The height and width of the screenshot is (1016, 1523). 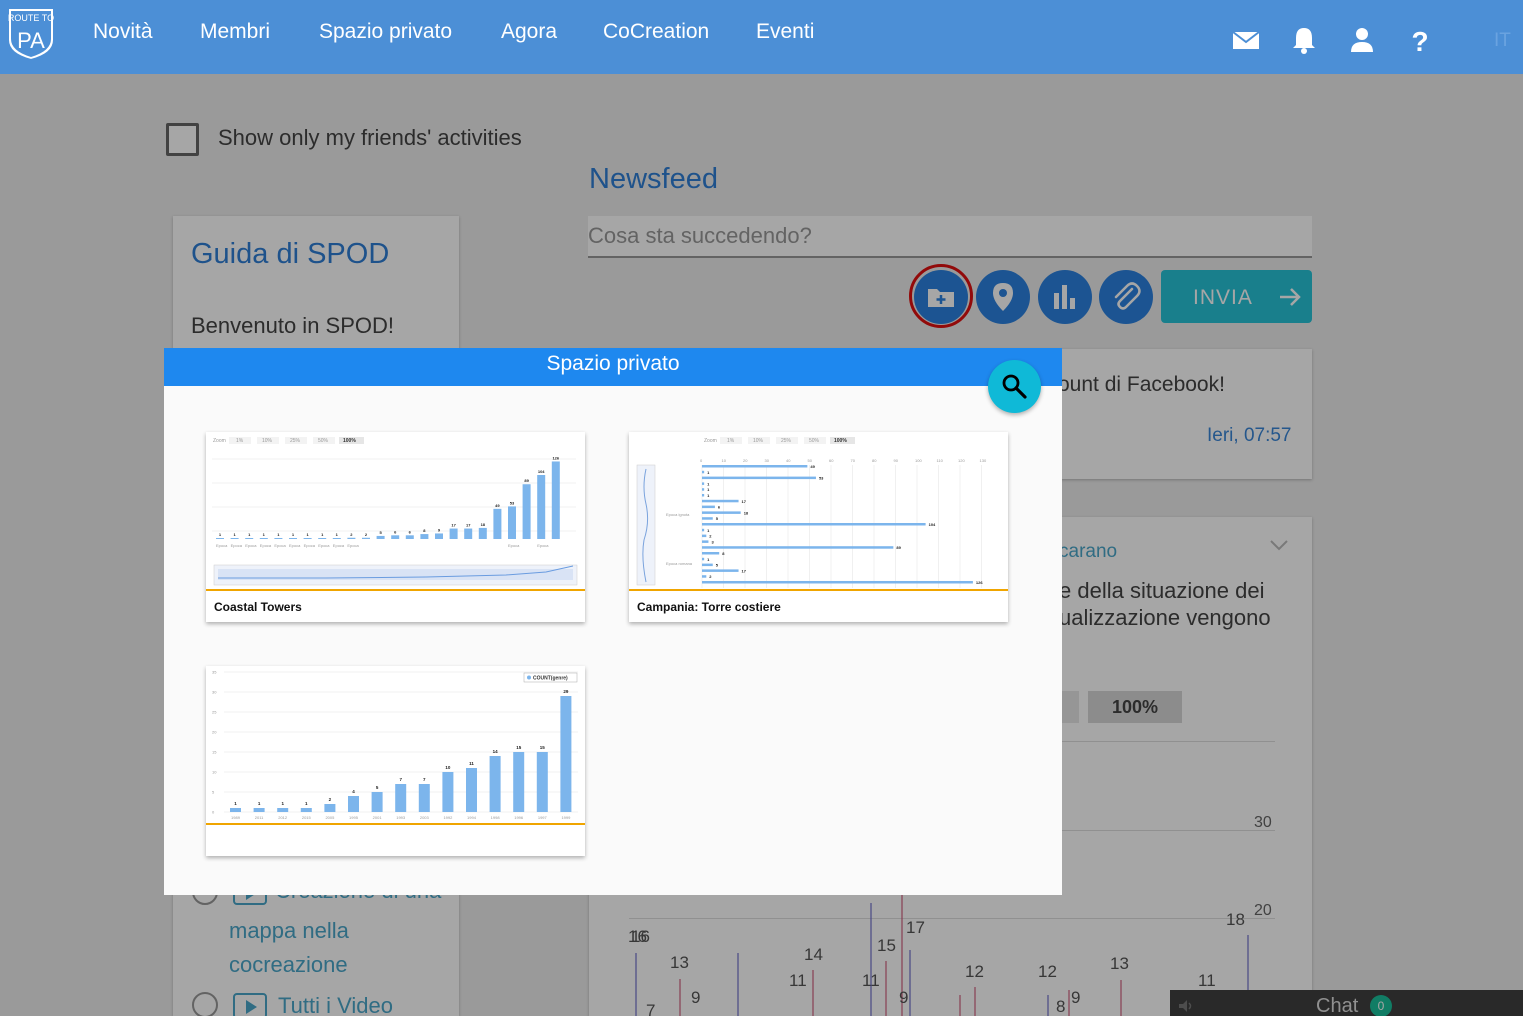 What do you see at coordinates (425, 817) in the screenshot?
I see `tick-label: 2003` at bounding box center [425, 817].